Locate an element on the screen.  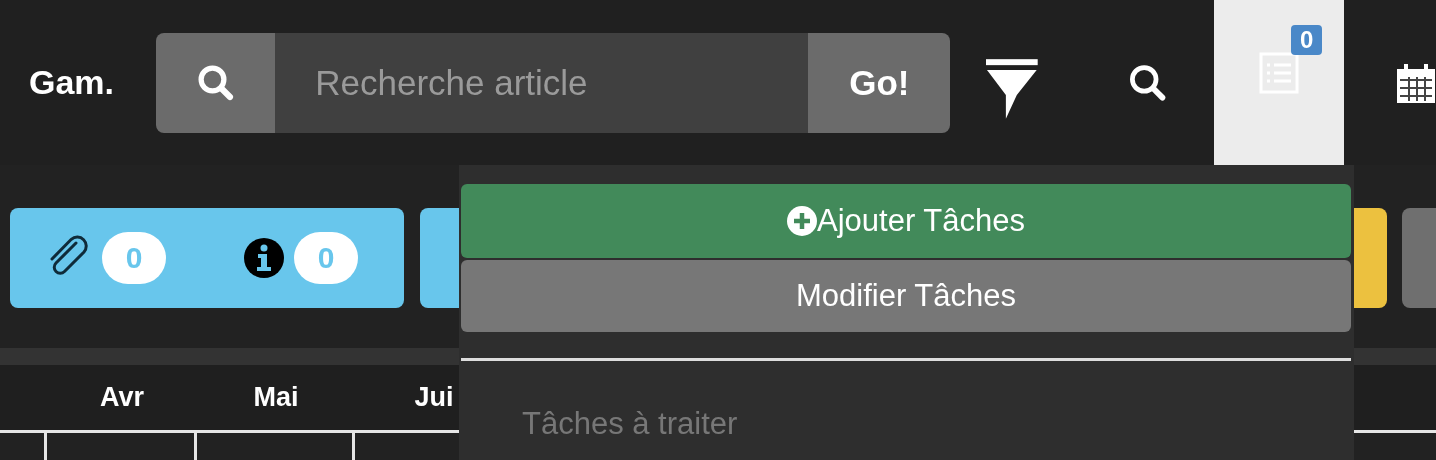
month-label: Avr is located at coordinates (122, 397).